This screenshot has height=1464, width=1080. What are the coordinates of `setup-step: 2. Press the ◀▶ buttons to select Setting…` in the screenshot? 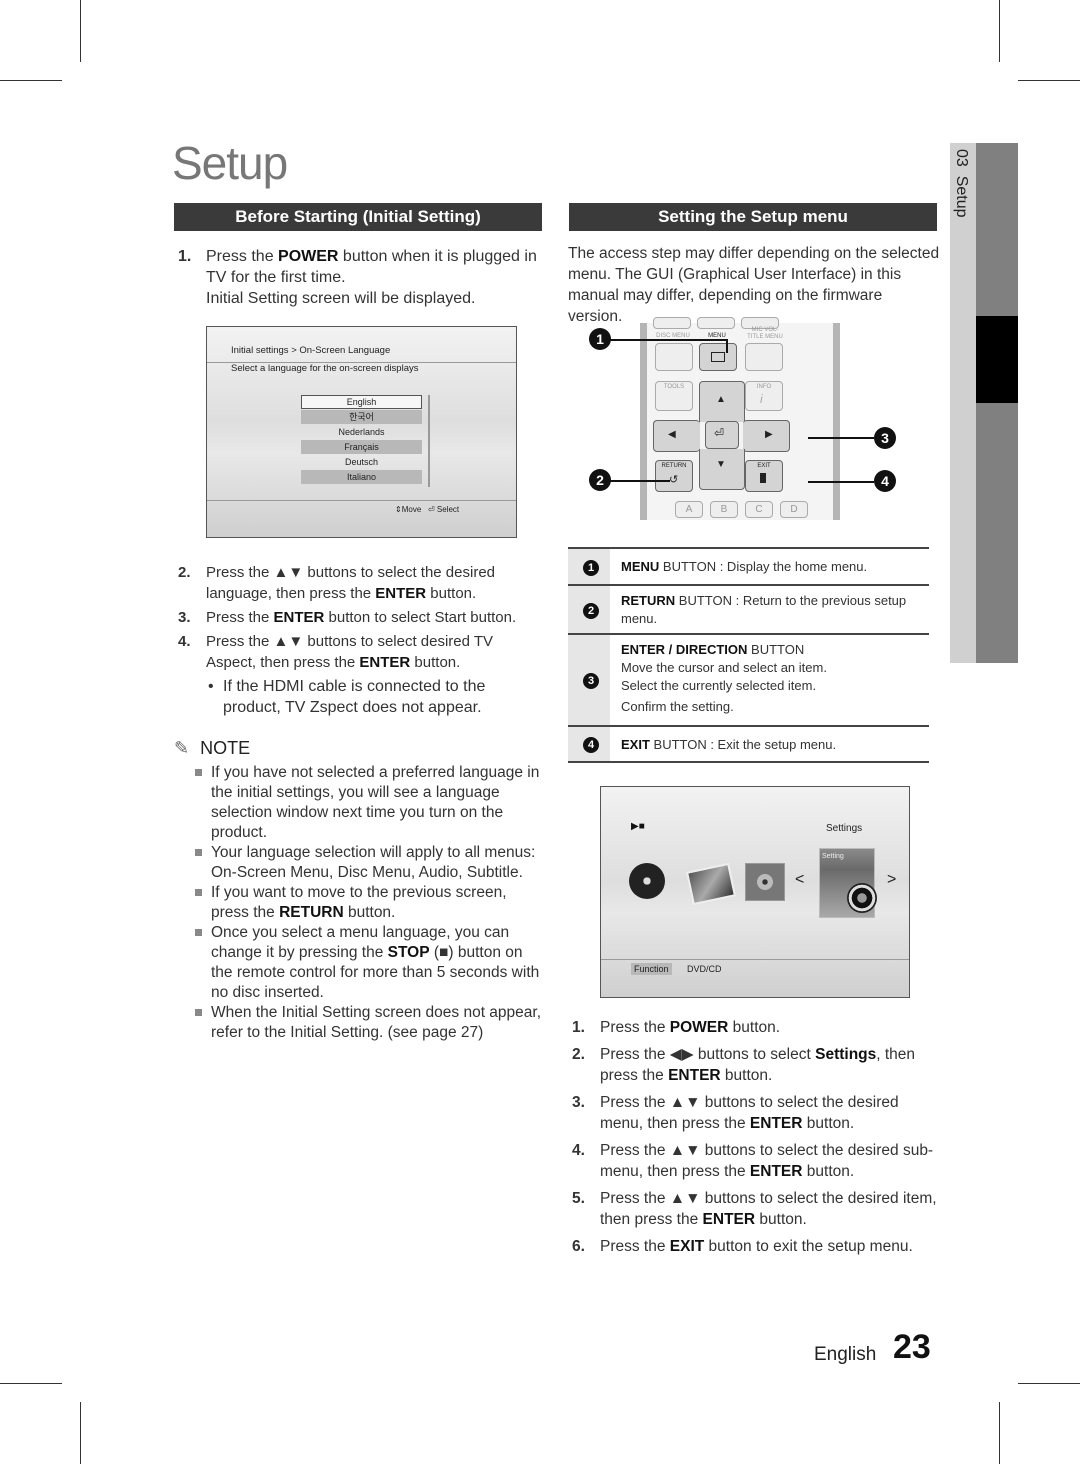 It's located at (744, 1065).